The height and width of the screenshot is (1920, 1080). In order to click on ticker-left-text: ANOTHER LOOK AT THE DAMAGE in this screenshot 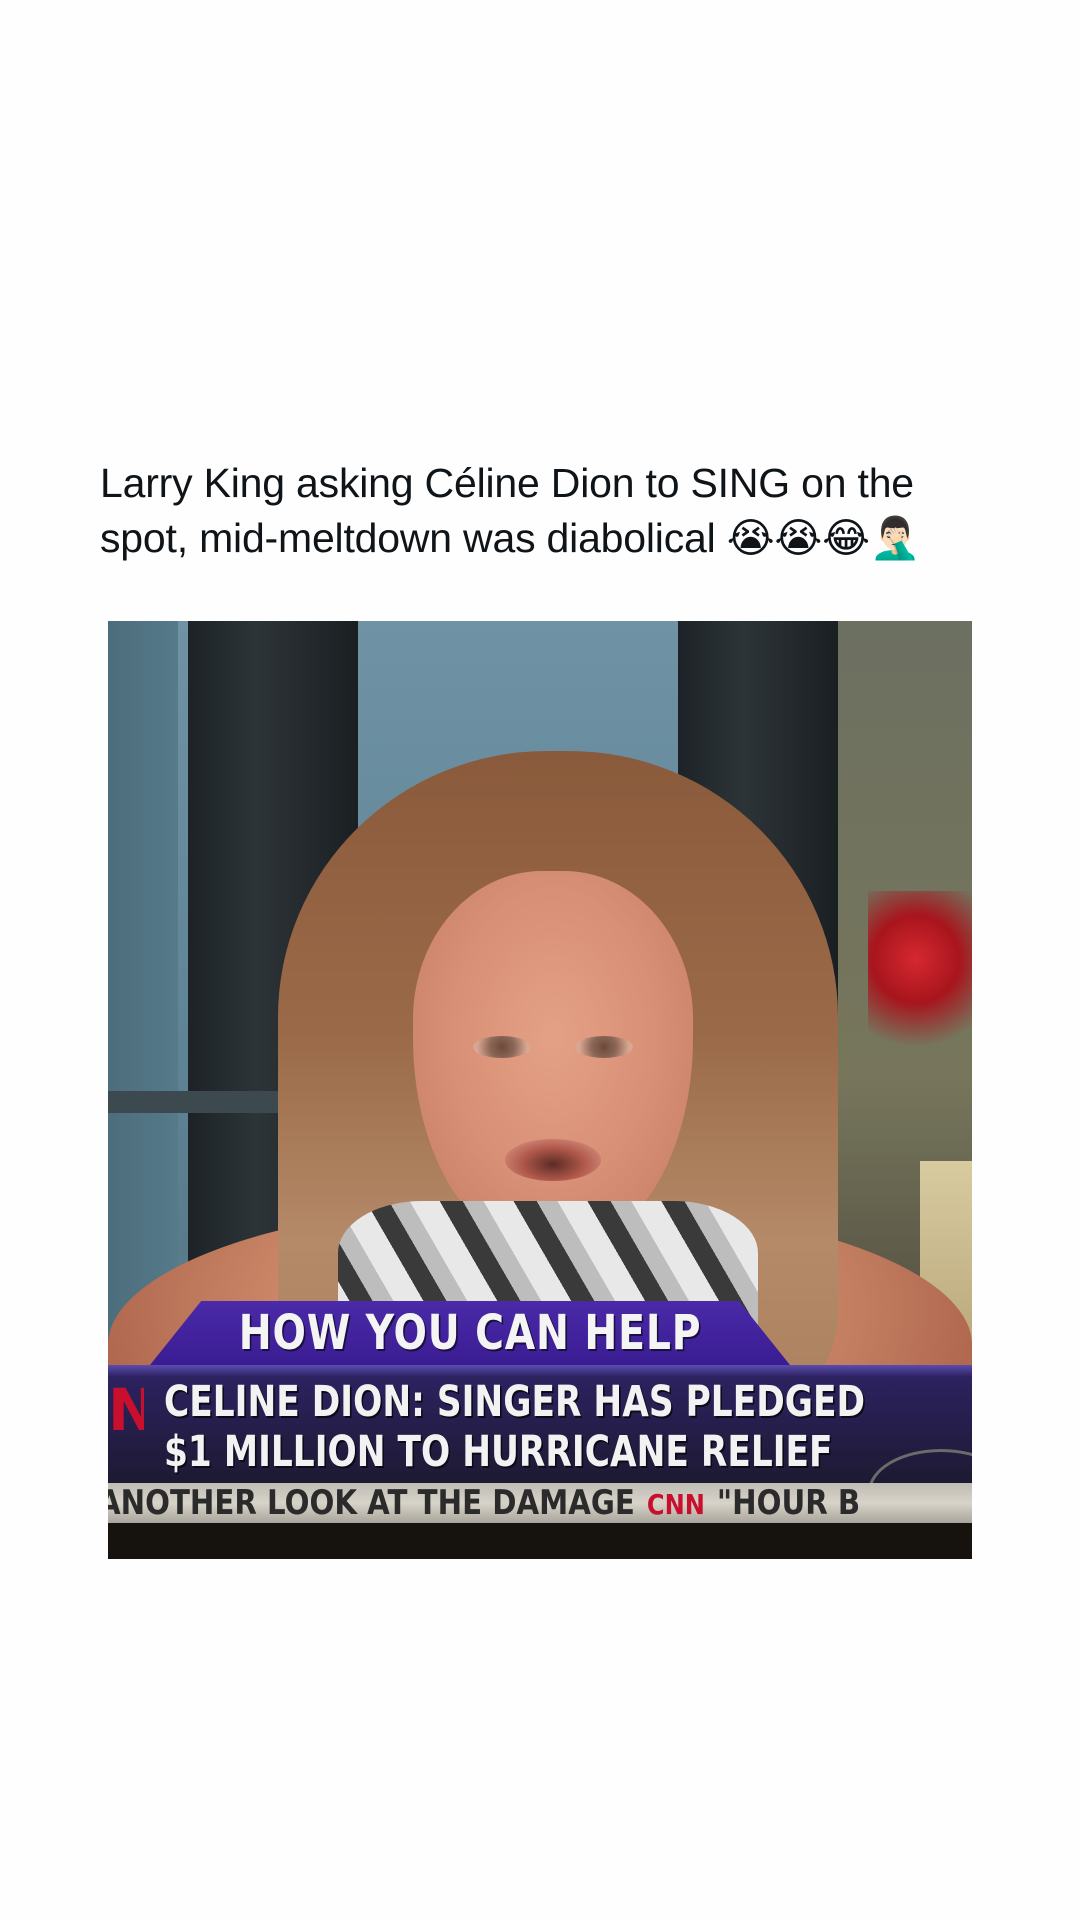, I will do `click(371, 1503)`.